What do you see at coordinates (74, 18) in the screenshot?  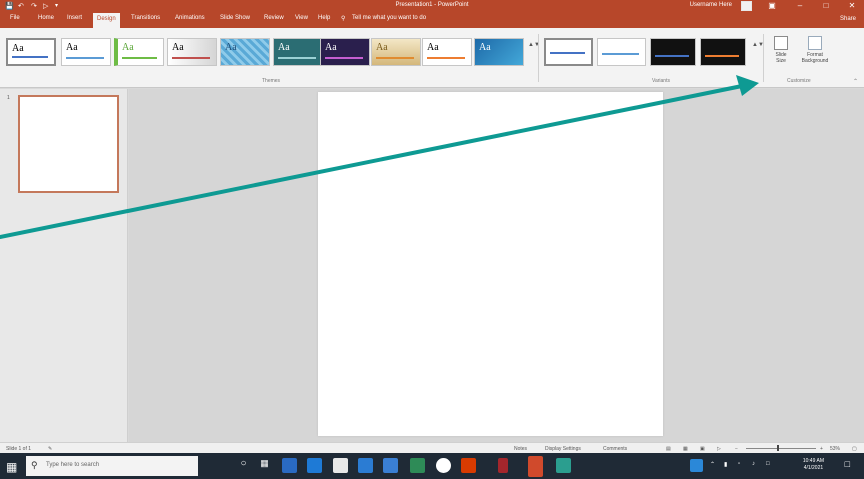 I see `tab-insert: Insert` at bounding box center [74, 18].